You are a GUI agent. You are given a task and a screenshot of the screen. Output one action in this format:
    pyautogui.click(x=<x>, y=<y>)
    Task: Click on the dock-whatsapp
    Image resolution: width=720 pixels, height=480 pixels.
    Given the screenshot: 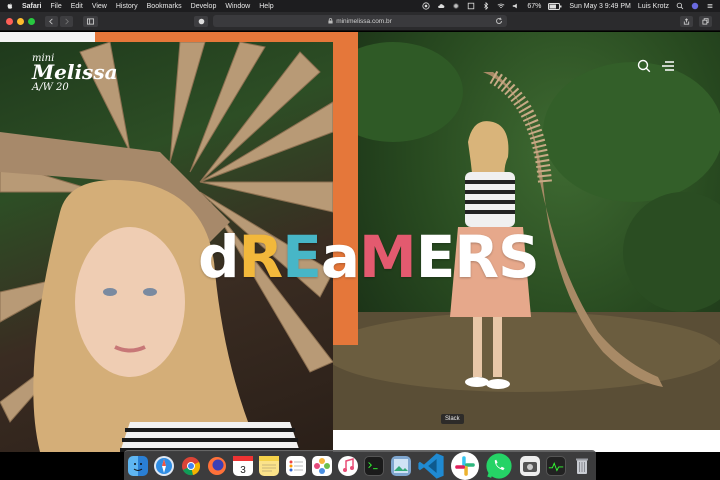 What is the action you would take?
    pyautogui.click(x=499, y=466)
    